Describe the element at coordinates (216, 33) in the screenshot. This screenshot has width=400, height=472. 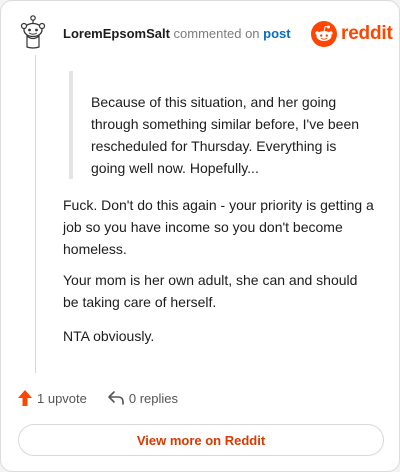
I see `commented-on-text: commented on` at that location.